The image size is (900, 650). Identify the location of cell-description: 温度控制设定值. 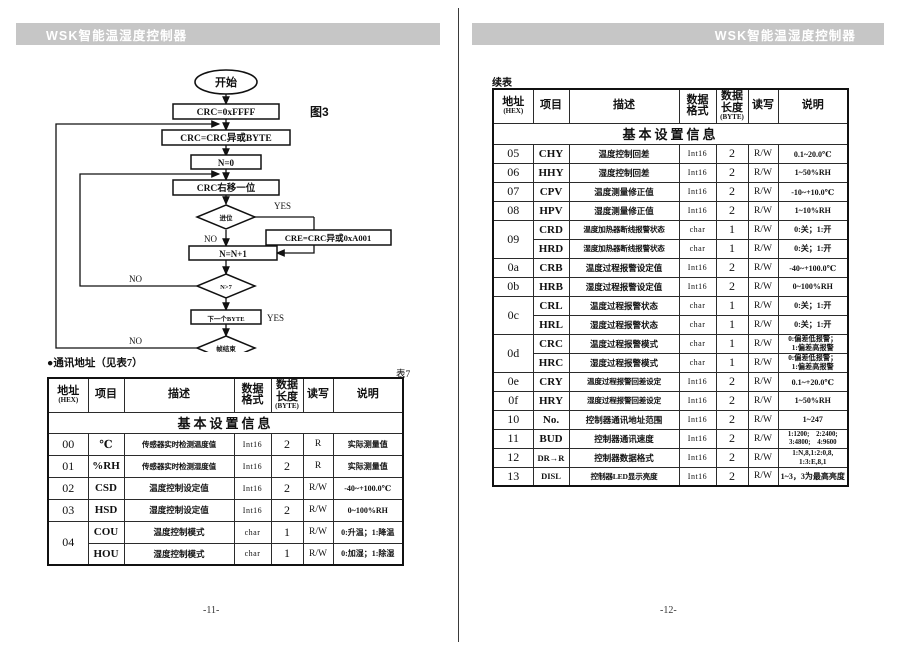
(179, 488).